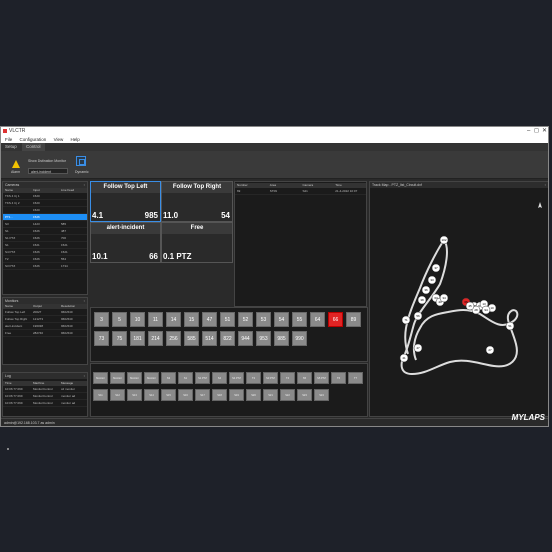 This screenshot has height=552, width=552. I want to click on track-marker: 38, so click(422, 300).